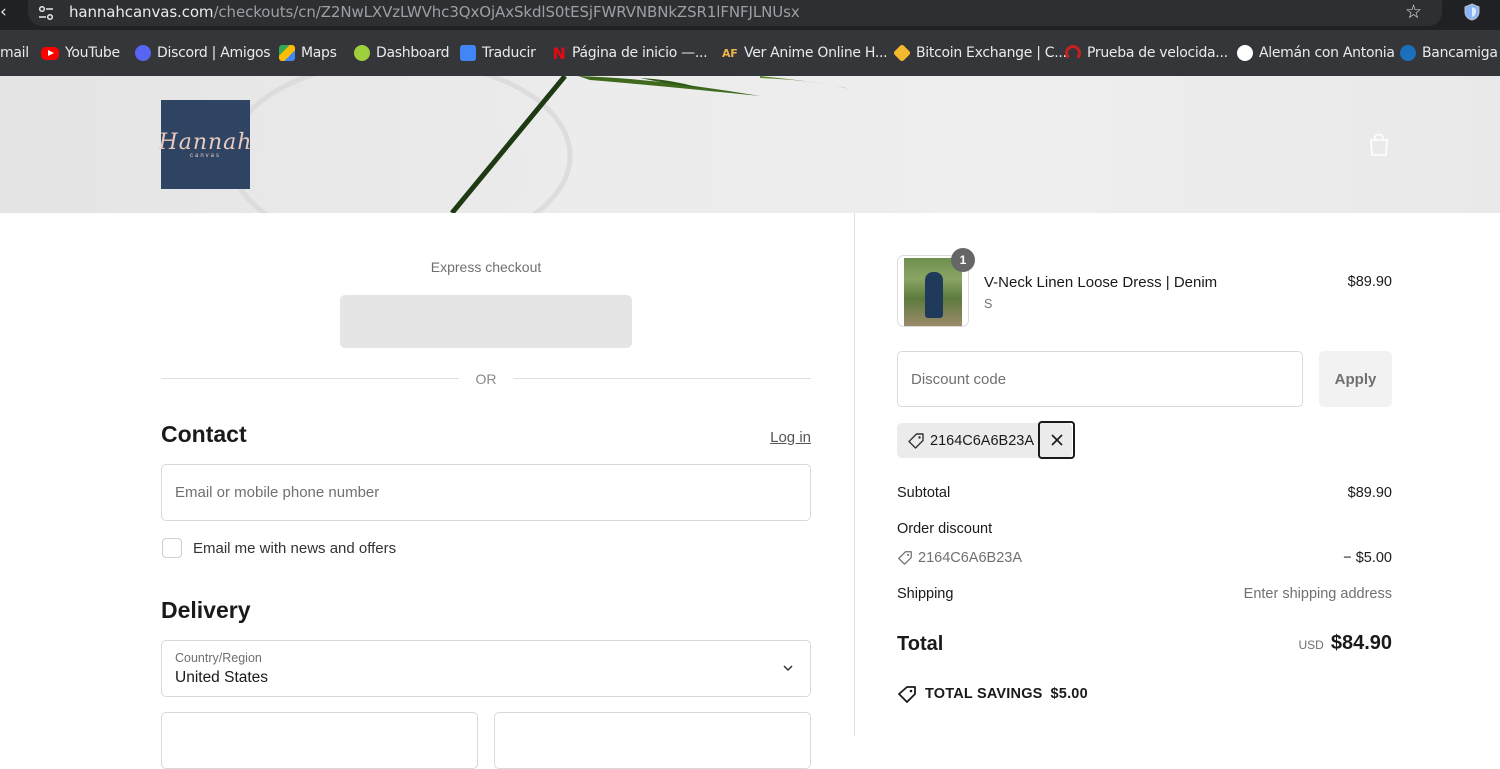  What do you see at coordinates (920, 644) in the screenshot?
I see `total-label: Total` at bounding box center [920, 644].